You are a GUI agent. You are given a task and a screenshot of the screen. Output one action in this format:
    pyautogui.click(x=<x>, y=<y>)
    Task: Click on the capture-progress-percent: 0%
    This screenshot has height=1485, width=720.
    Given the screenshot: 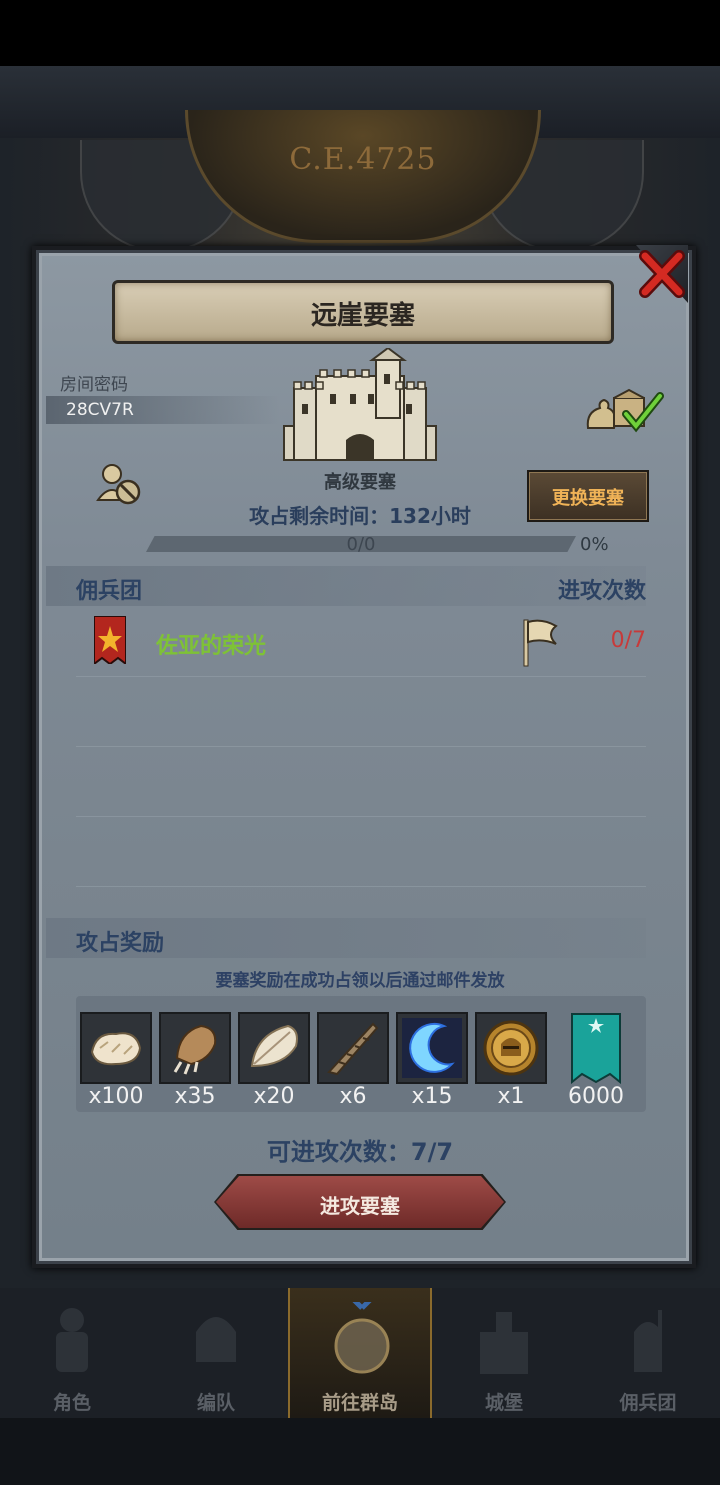 What is the action you would take?
    pyautogui.click(x=594, y=544)
    